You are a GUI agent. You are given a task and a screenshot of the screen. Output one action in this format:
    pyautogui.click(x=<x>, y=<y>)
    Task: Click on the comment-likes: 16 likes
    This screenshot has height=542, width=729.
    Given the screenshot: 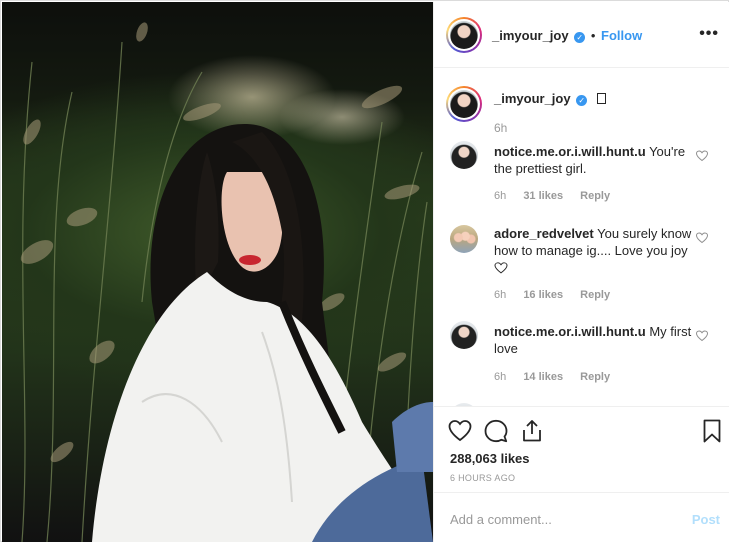 What is the action you would take?
    pyautogui.click(x=543, y=295)
    